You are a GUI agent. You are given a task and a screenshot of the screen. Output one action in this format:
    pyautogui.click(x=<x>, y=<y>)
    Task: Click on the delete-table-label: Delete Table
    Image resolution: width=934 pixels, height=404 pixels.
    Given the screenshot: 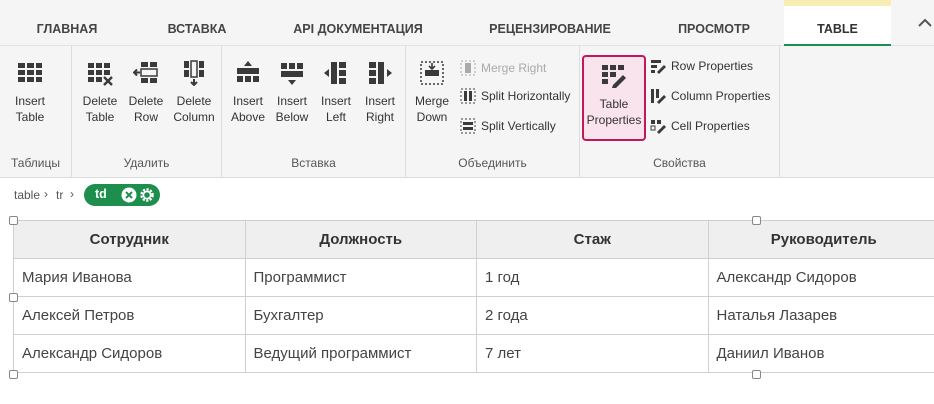 What is the action you would take?
    pyautogui.click(x=100, y=109)
    